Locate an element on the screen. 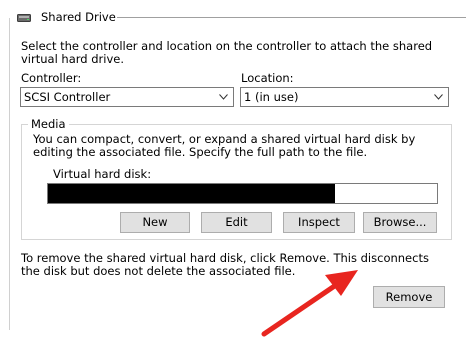  arrow-shaft is located at coordinates (300, 309).